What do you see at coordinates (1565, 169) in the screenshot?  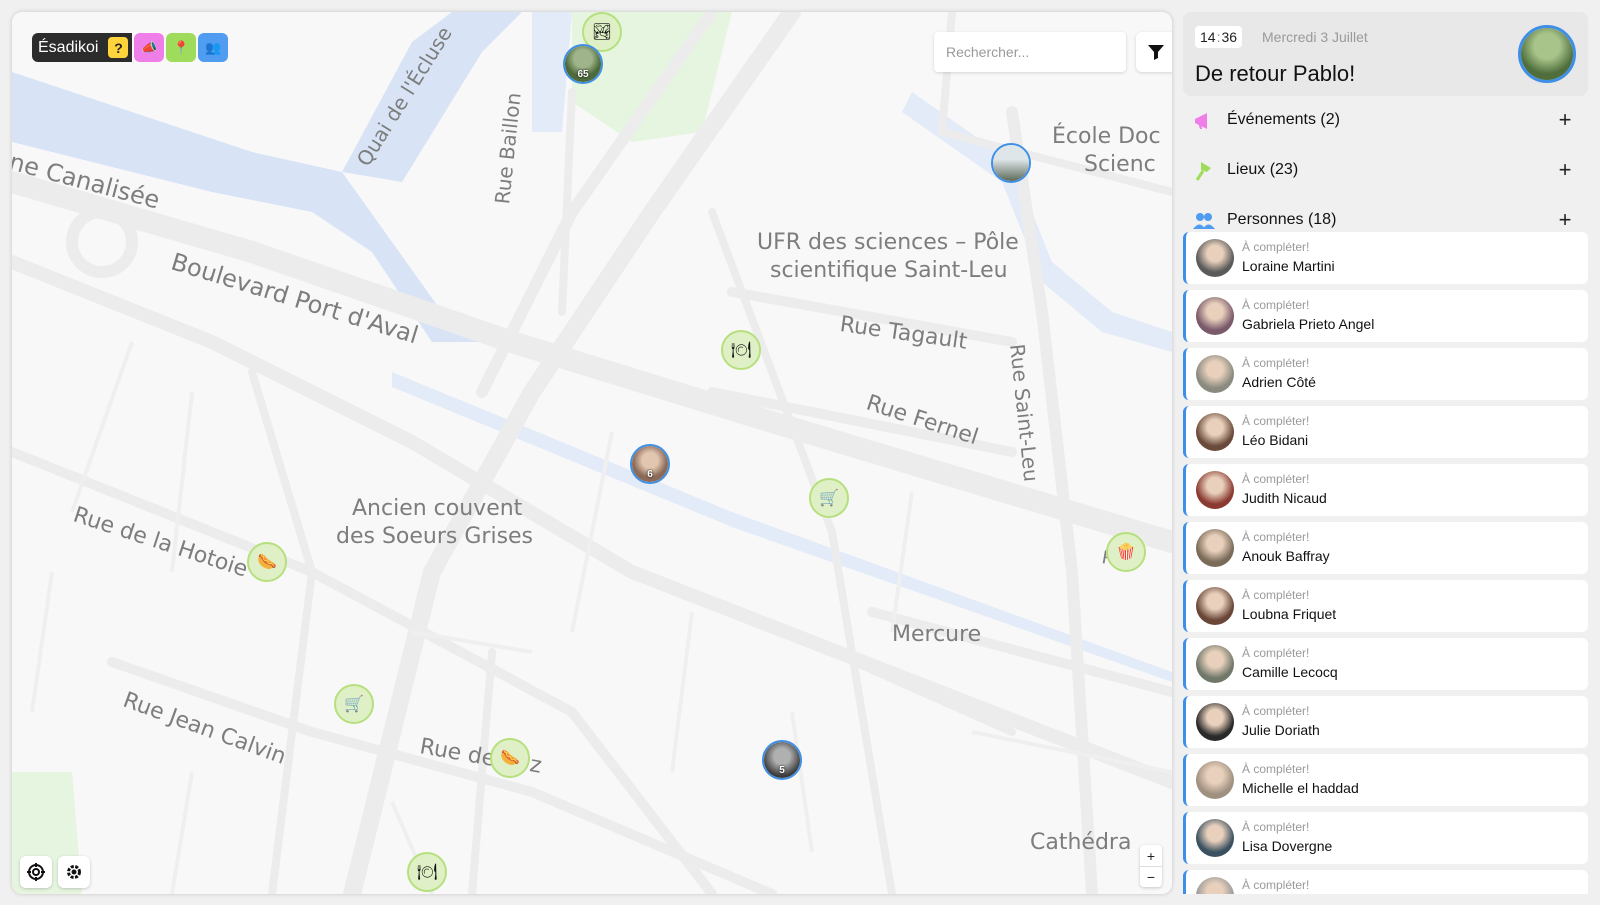 I see `add-place-button: +` at bounding box center [1565, 169].